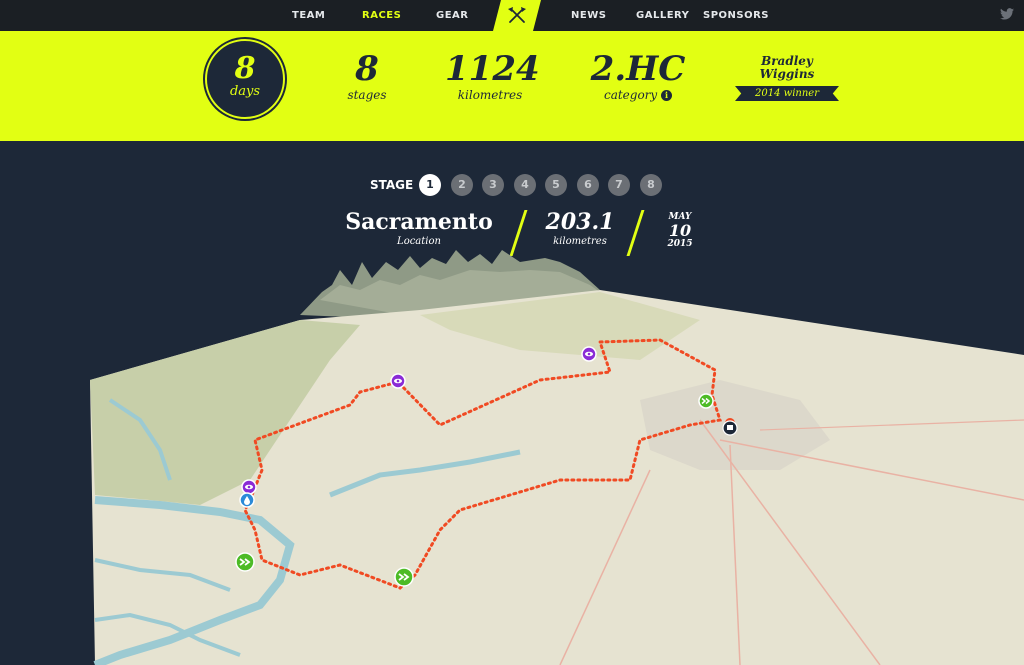  Describe the element at coordinates (662, 15) in the screenshot. I see `nav-gallery: GALLERY` at that location.